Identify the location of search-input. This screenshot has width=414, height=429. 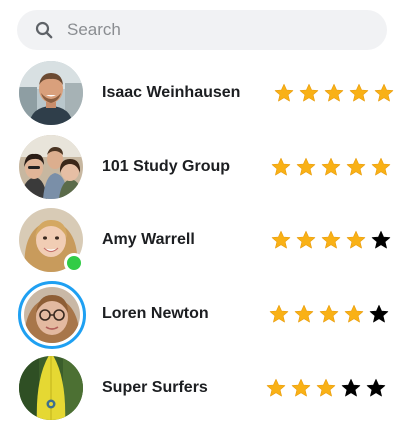
(217, 30).